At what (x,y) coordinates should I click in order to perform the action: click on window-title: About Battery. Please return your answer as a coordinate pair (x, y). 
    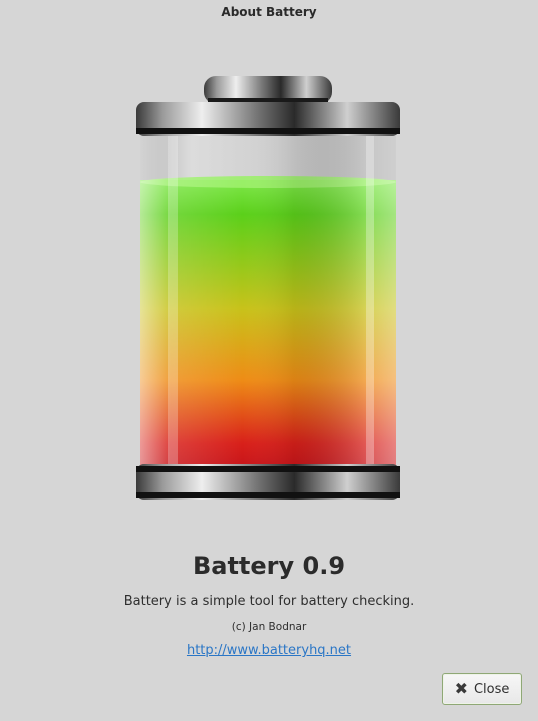
    Looking at the image, I should click on (269, 12).